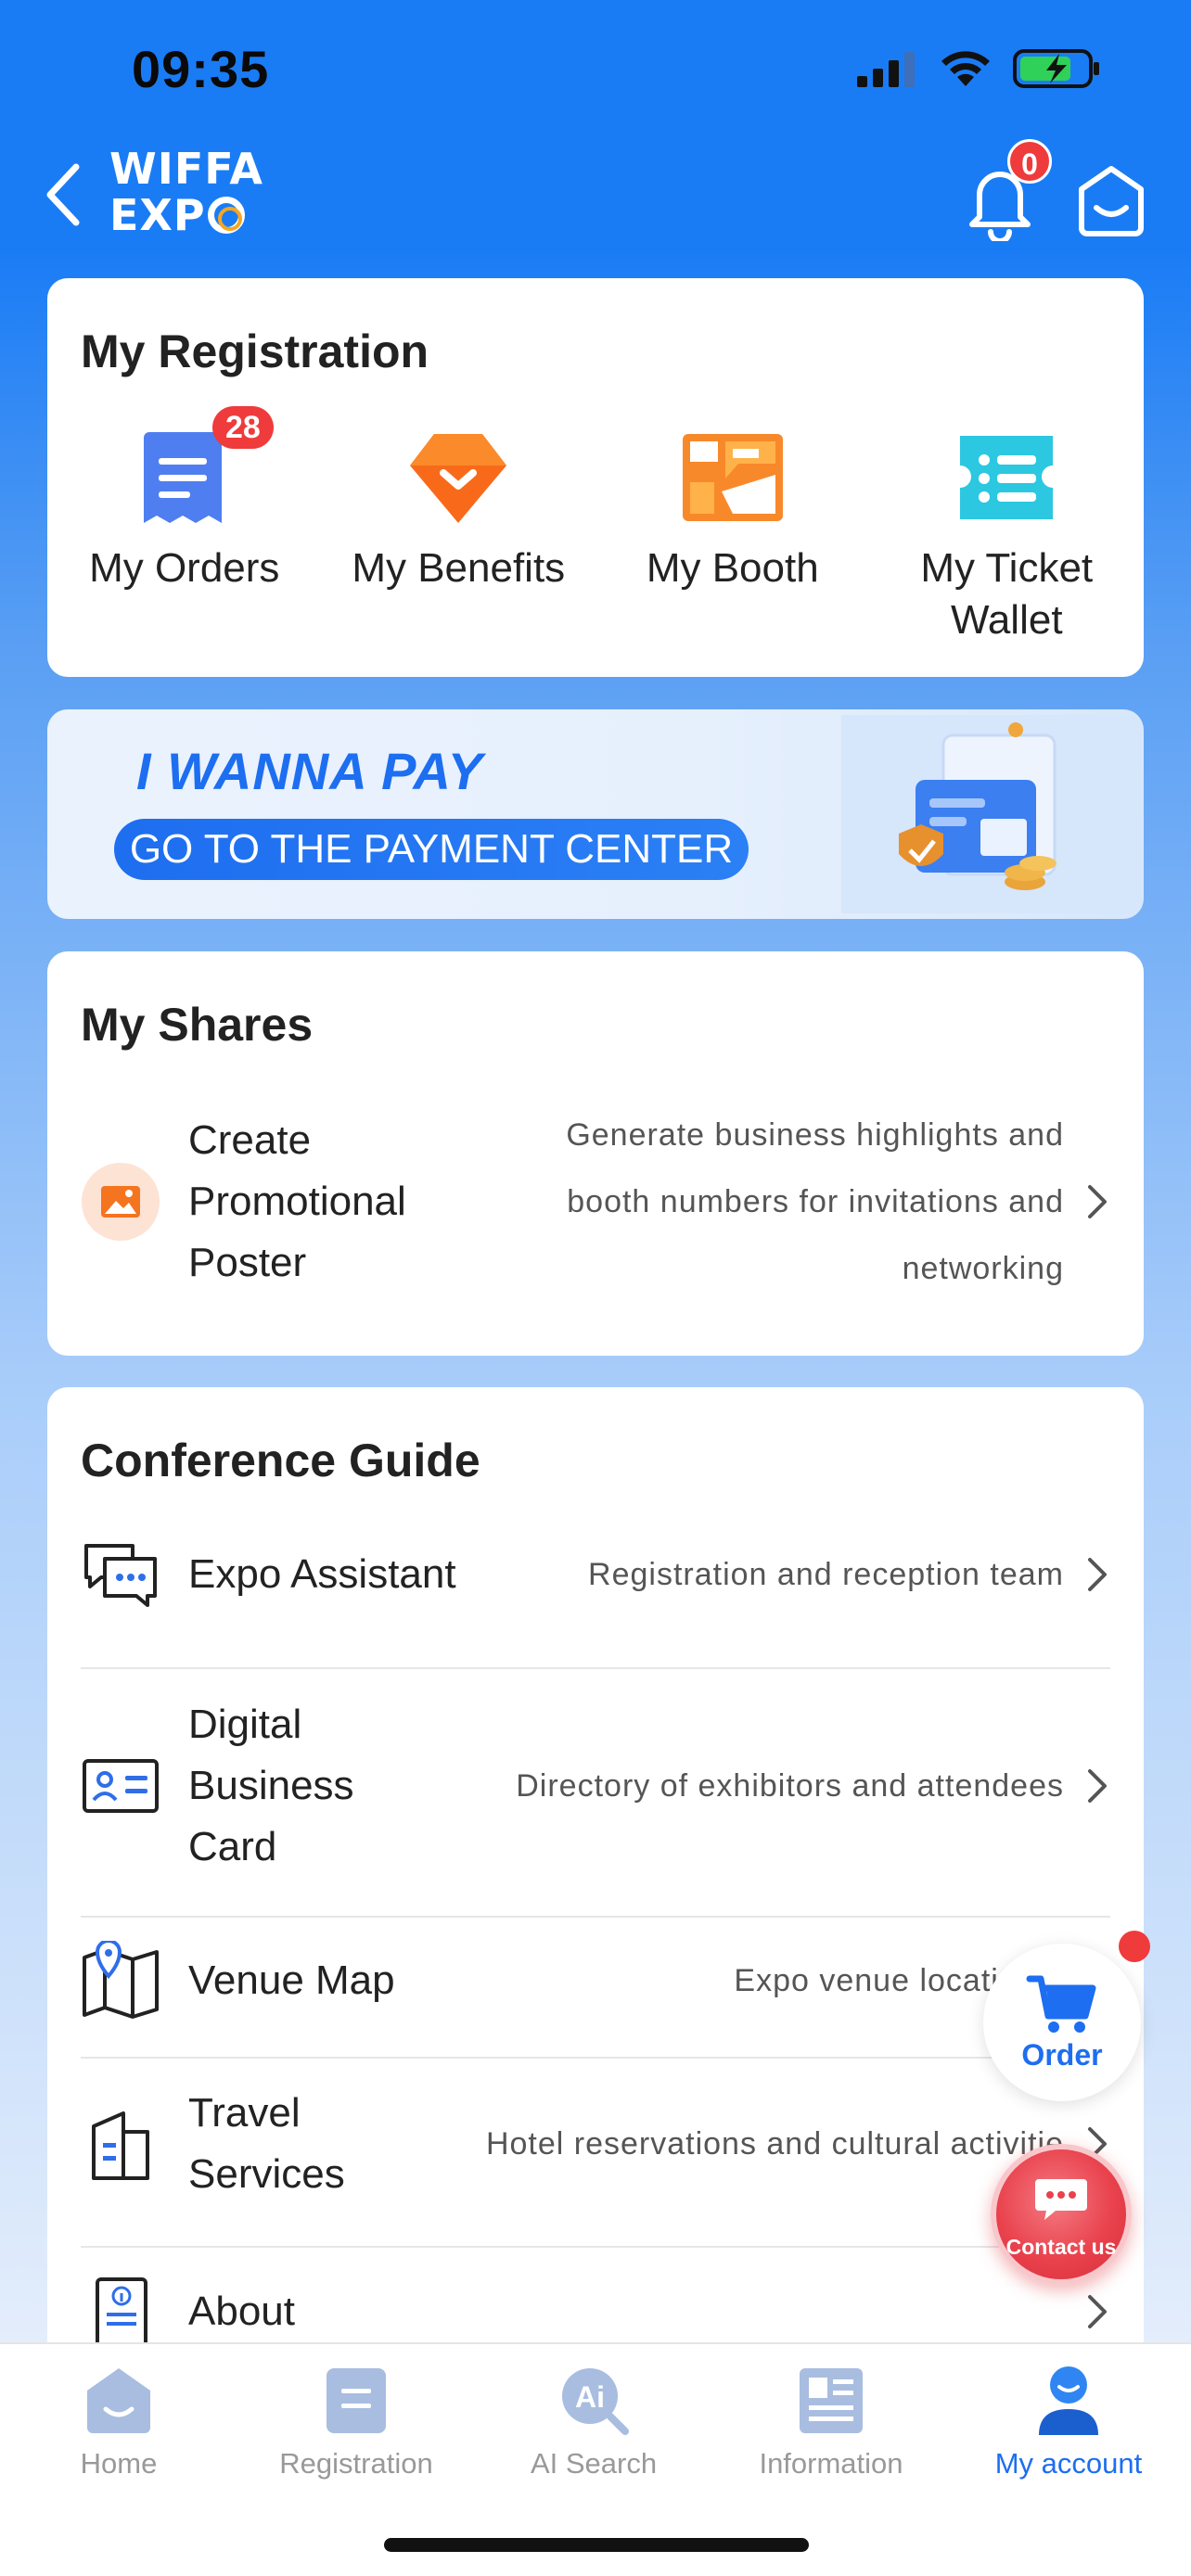 The width and height of the screenshot is (1191, 2576). What do you see at coordinates (966, 68) in the screenshot?
I see `wifi-icon` at bounding box center [966, 68].